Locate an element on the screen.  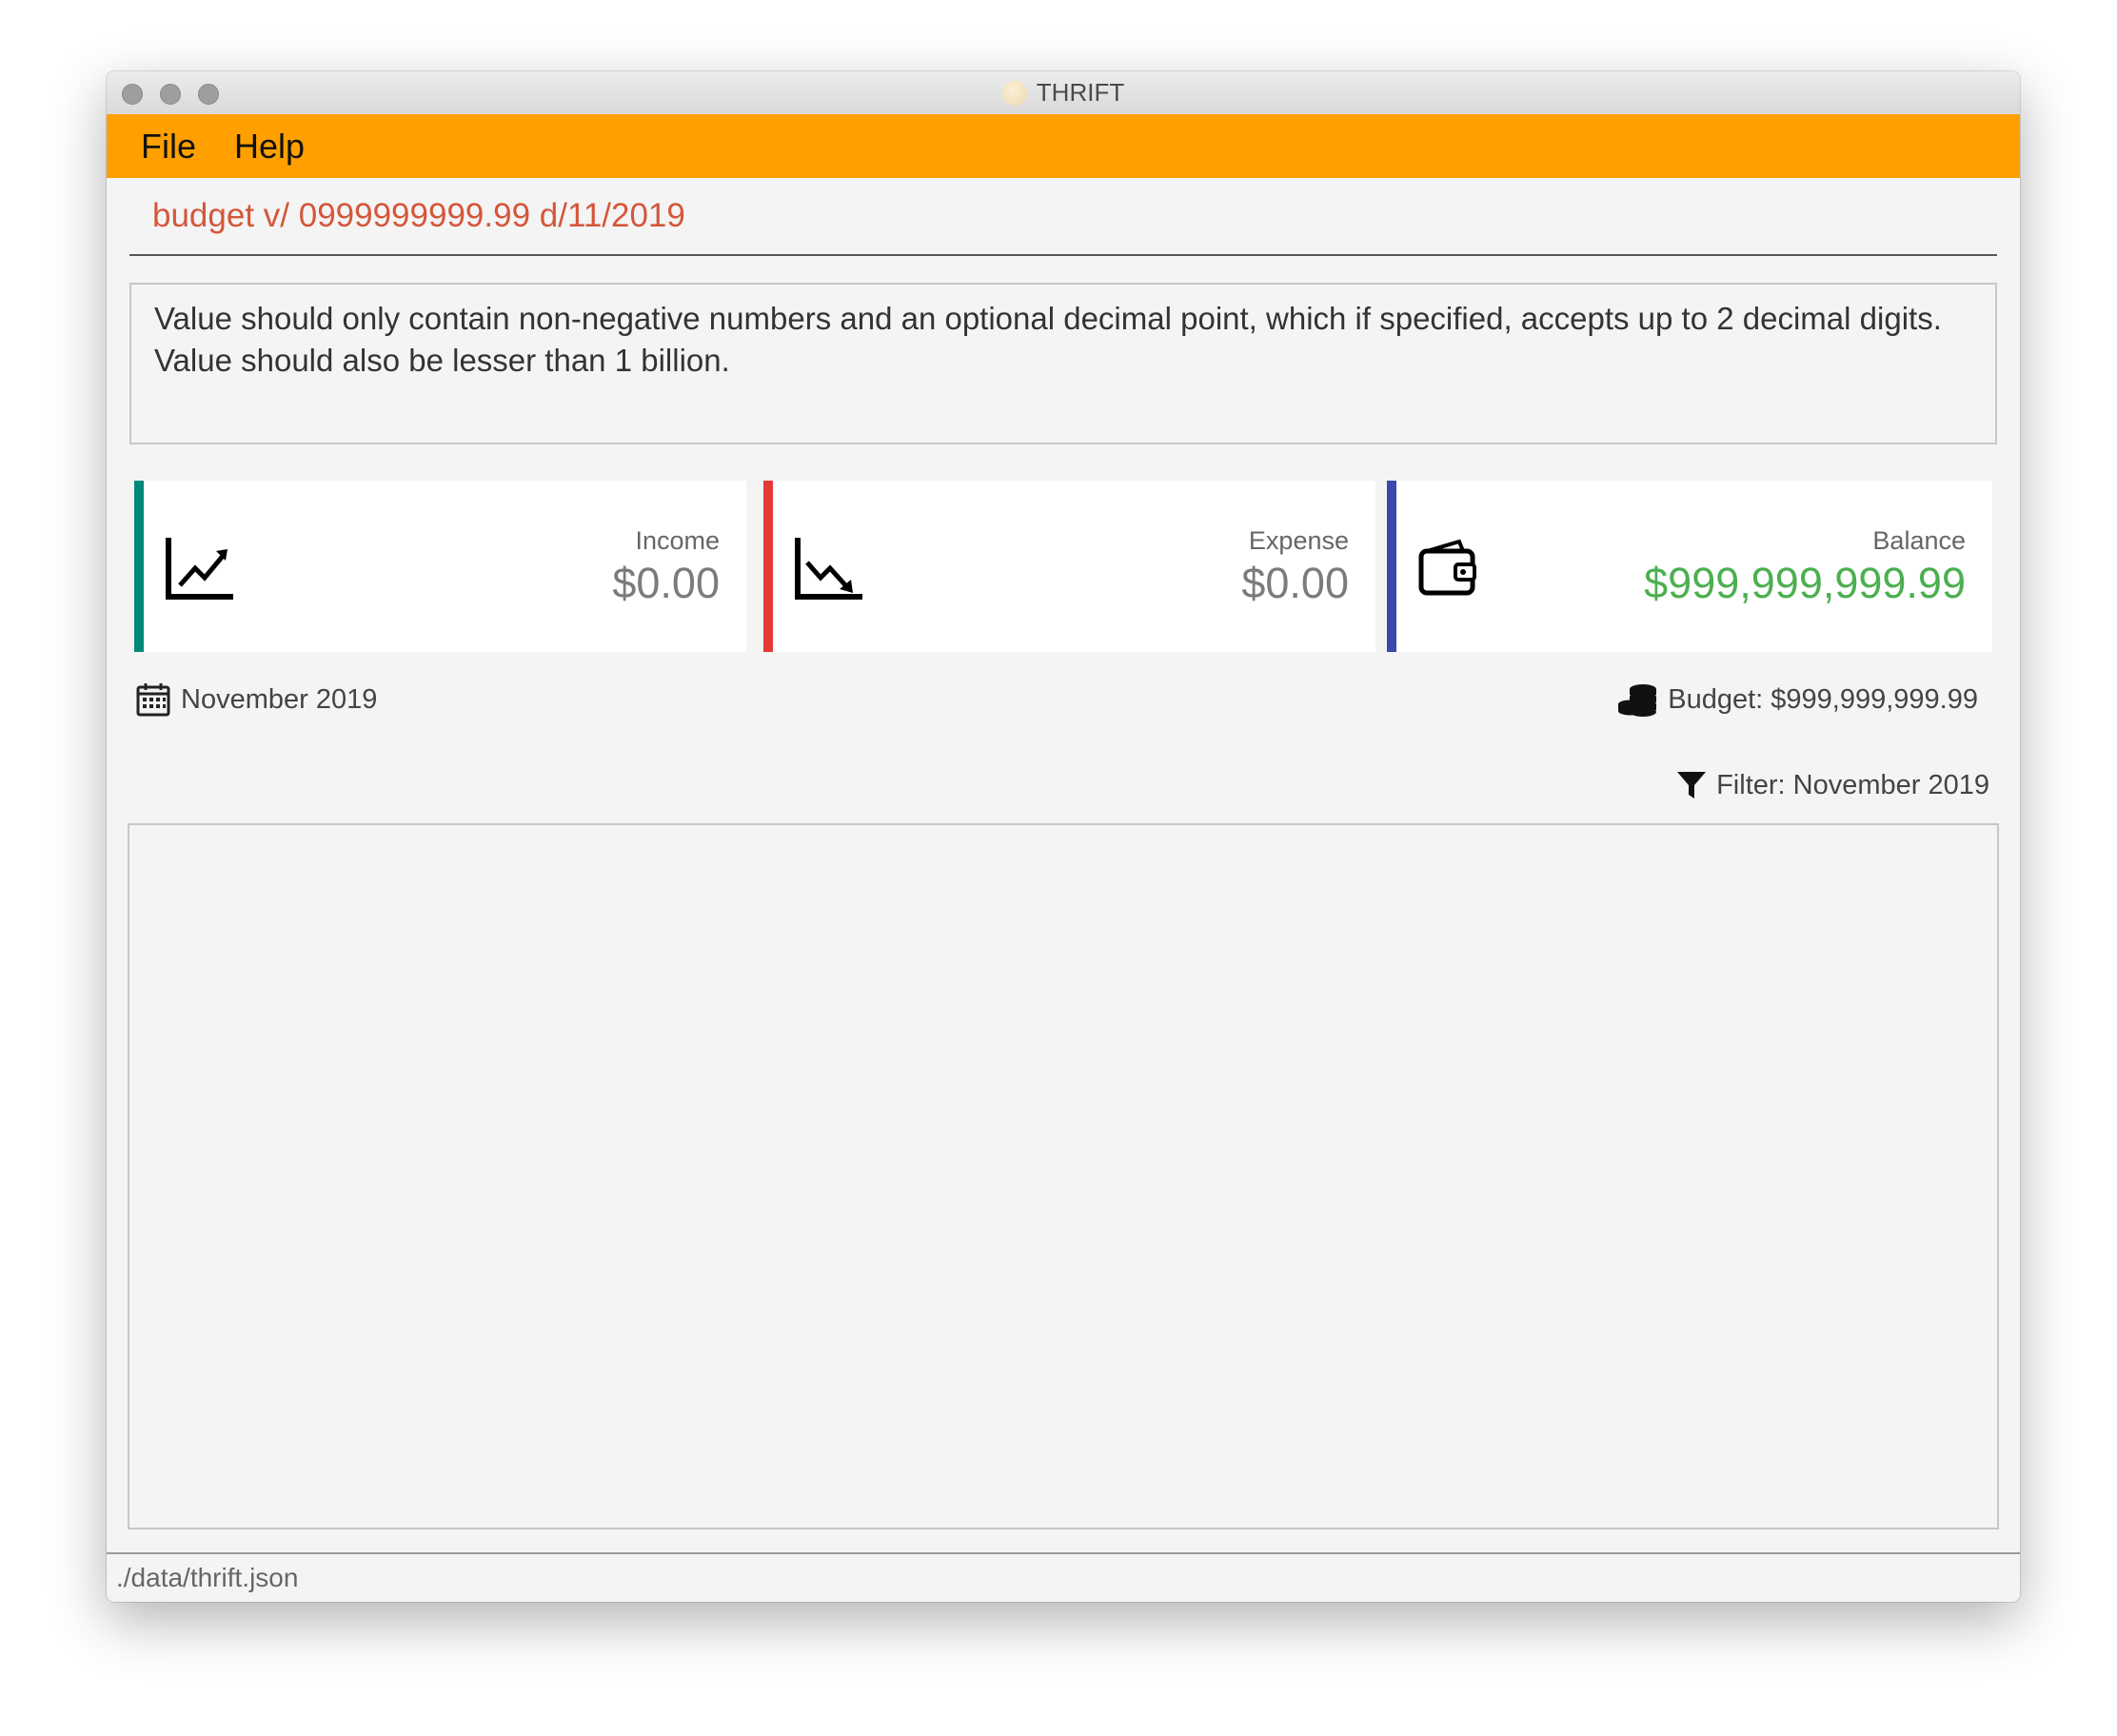
income-value: $0.00 is located at coordinates (666, 583).